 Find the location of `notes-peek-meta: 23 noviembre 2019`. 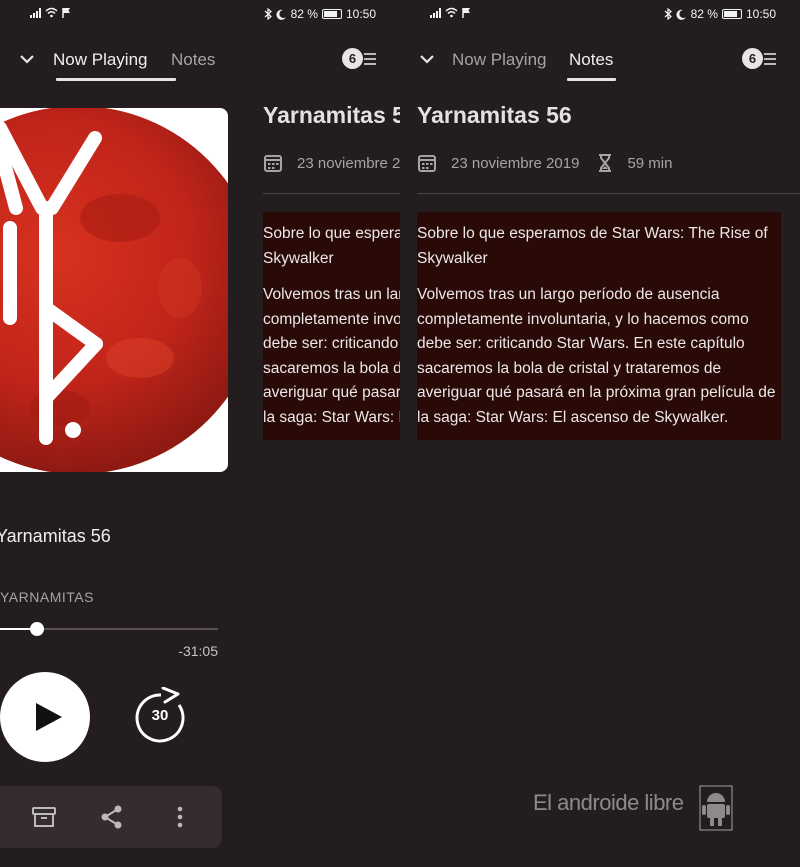

notes-peek-meta: 23 noviembre 2019 is located at coordinates (331, 163).